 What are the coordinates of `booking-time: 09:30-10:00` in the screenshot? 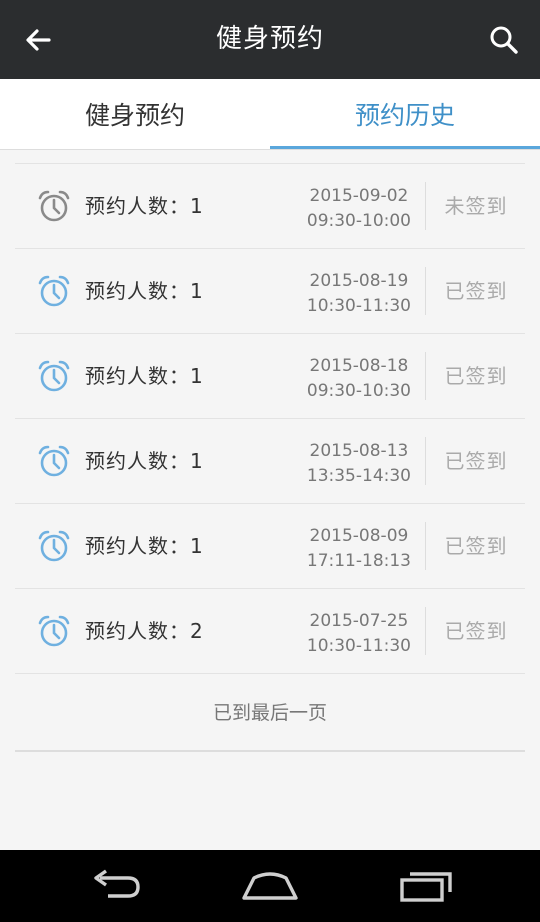 It's located at (358, 221).